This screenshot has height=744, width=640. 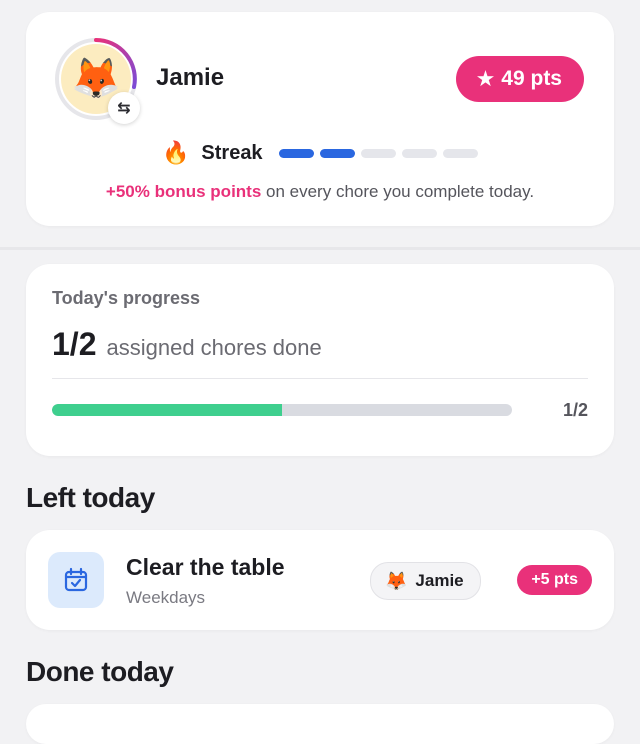 I want to click on done-chore-card, so click(x=320, y=724).